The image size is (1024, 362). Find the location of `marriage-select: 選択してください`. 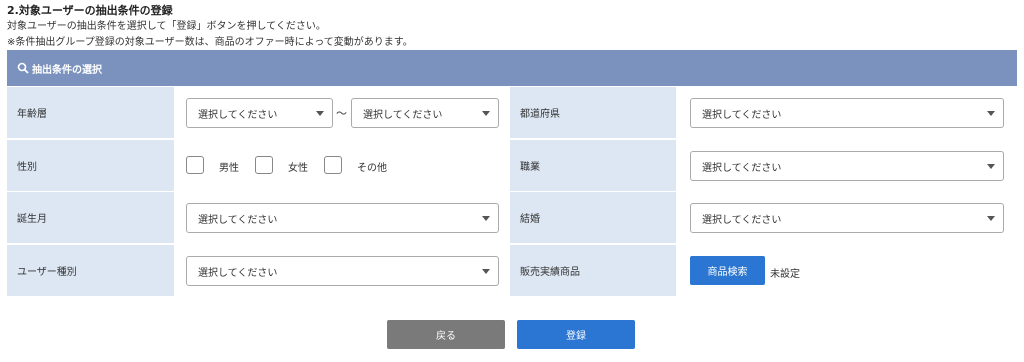

marriage-select: 選択してください is located at coordinates (847, 218).